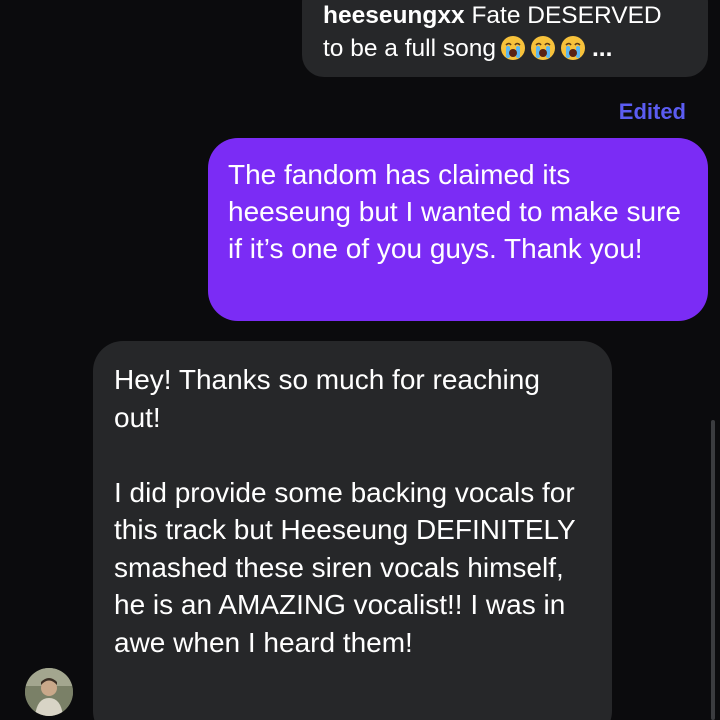 Image resolution: width=720 pixels, height=720 pixels. Describe the element at coordinates (409, 48) in the screenshot. I see `story-reply-text-2: to be a full song` at that location.